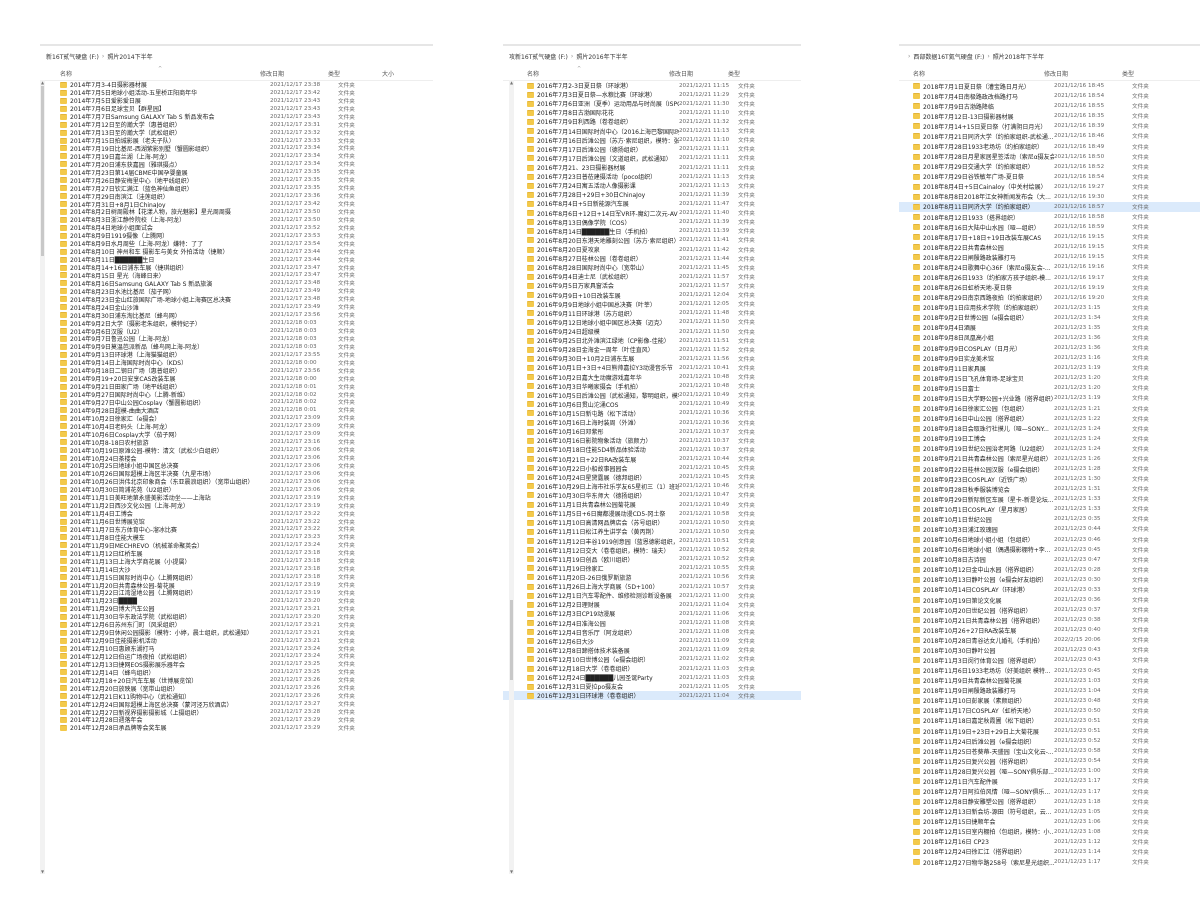  Describe the element at coordinates (652, 167) in the screenshot. I see `folder-row: 2016年7月21、23日摄影器材展 2021/12/21 11:11 文件夹` at that location.